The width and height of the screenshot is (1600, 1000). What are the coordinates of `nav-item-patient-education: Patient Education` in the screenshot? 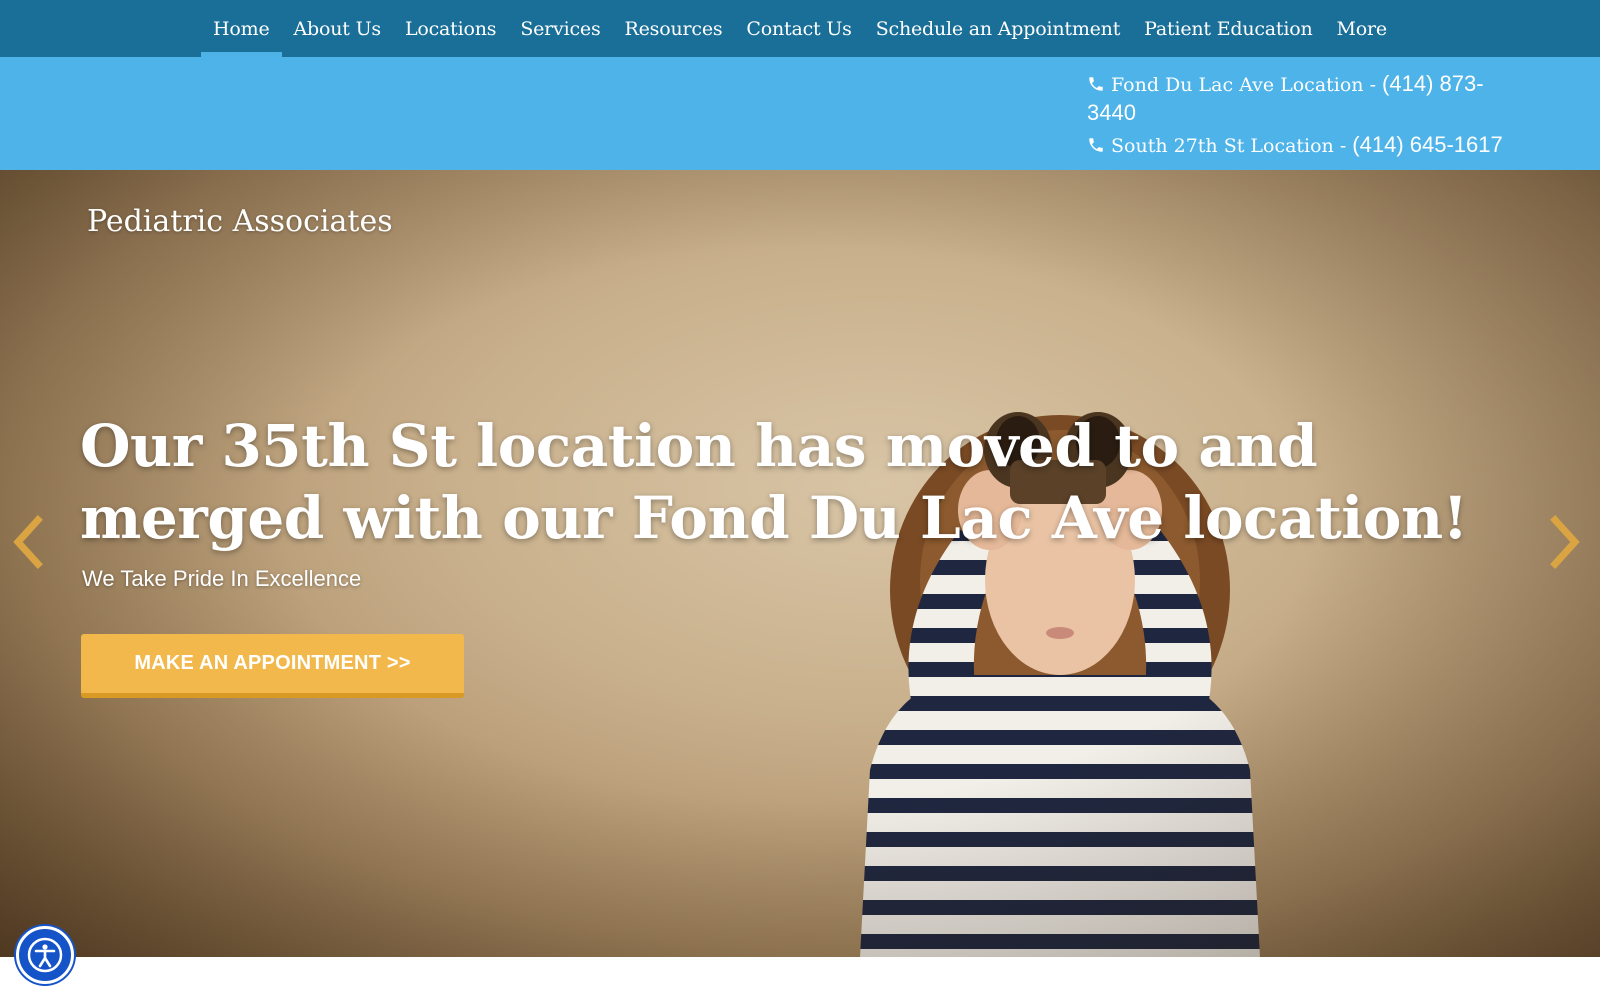 It's located at (1228, 28).